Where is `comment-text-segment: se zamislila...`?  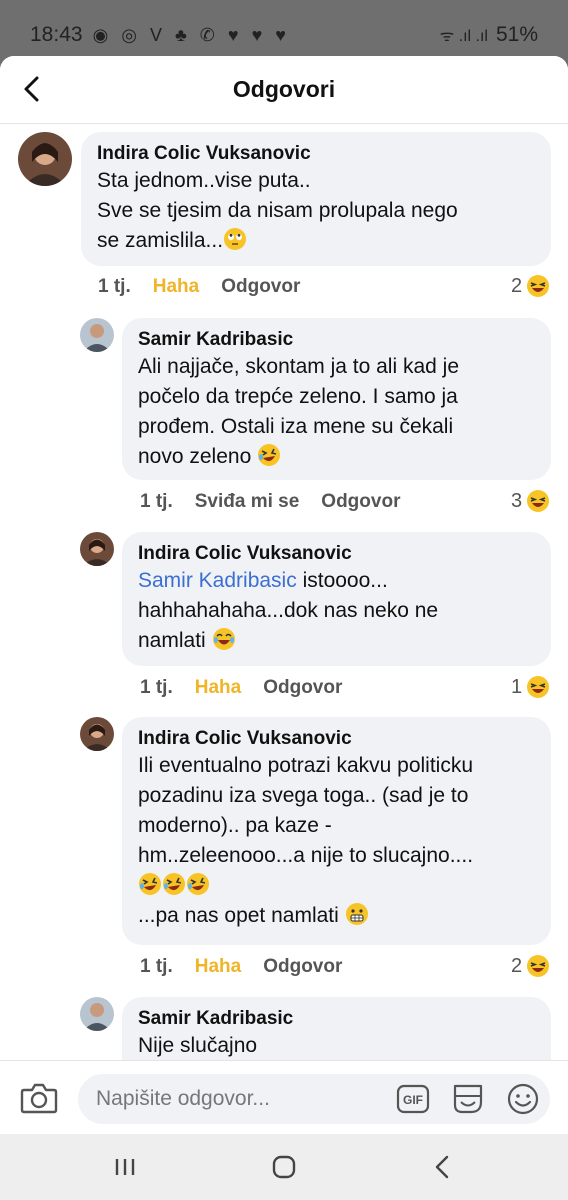
comment-text-segment: se zamislila... is located at coordinates (160, 240).